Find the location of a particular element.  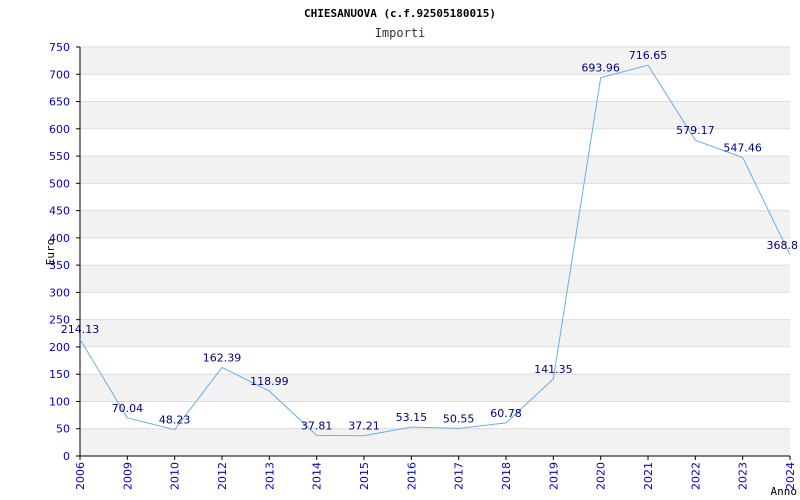

data-label: 141.35 is located at coordinates (553, 369).